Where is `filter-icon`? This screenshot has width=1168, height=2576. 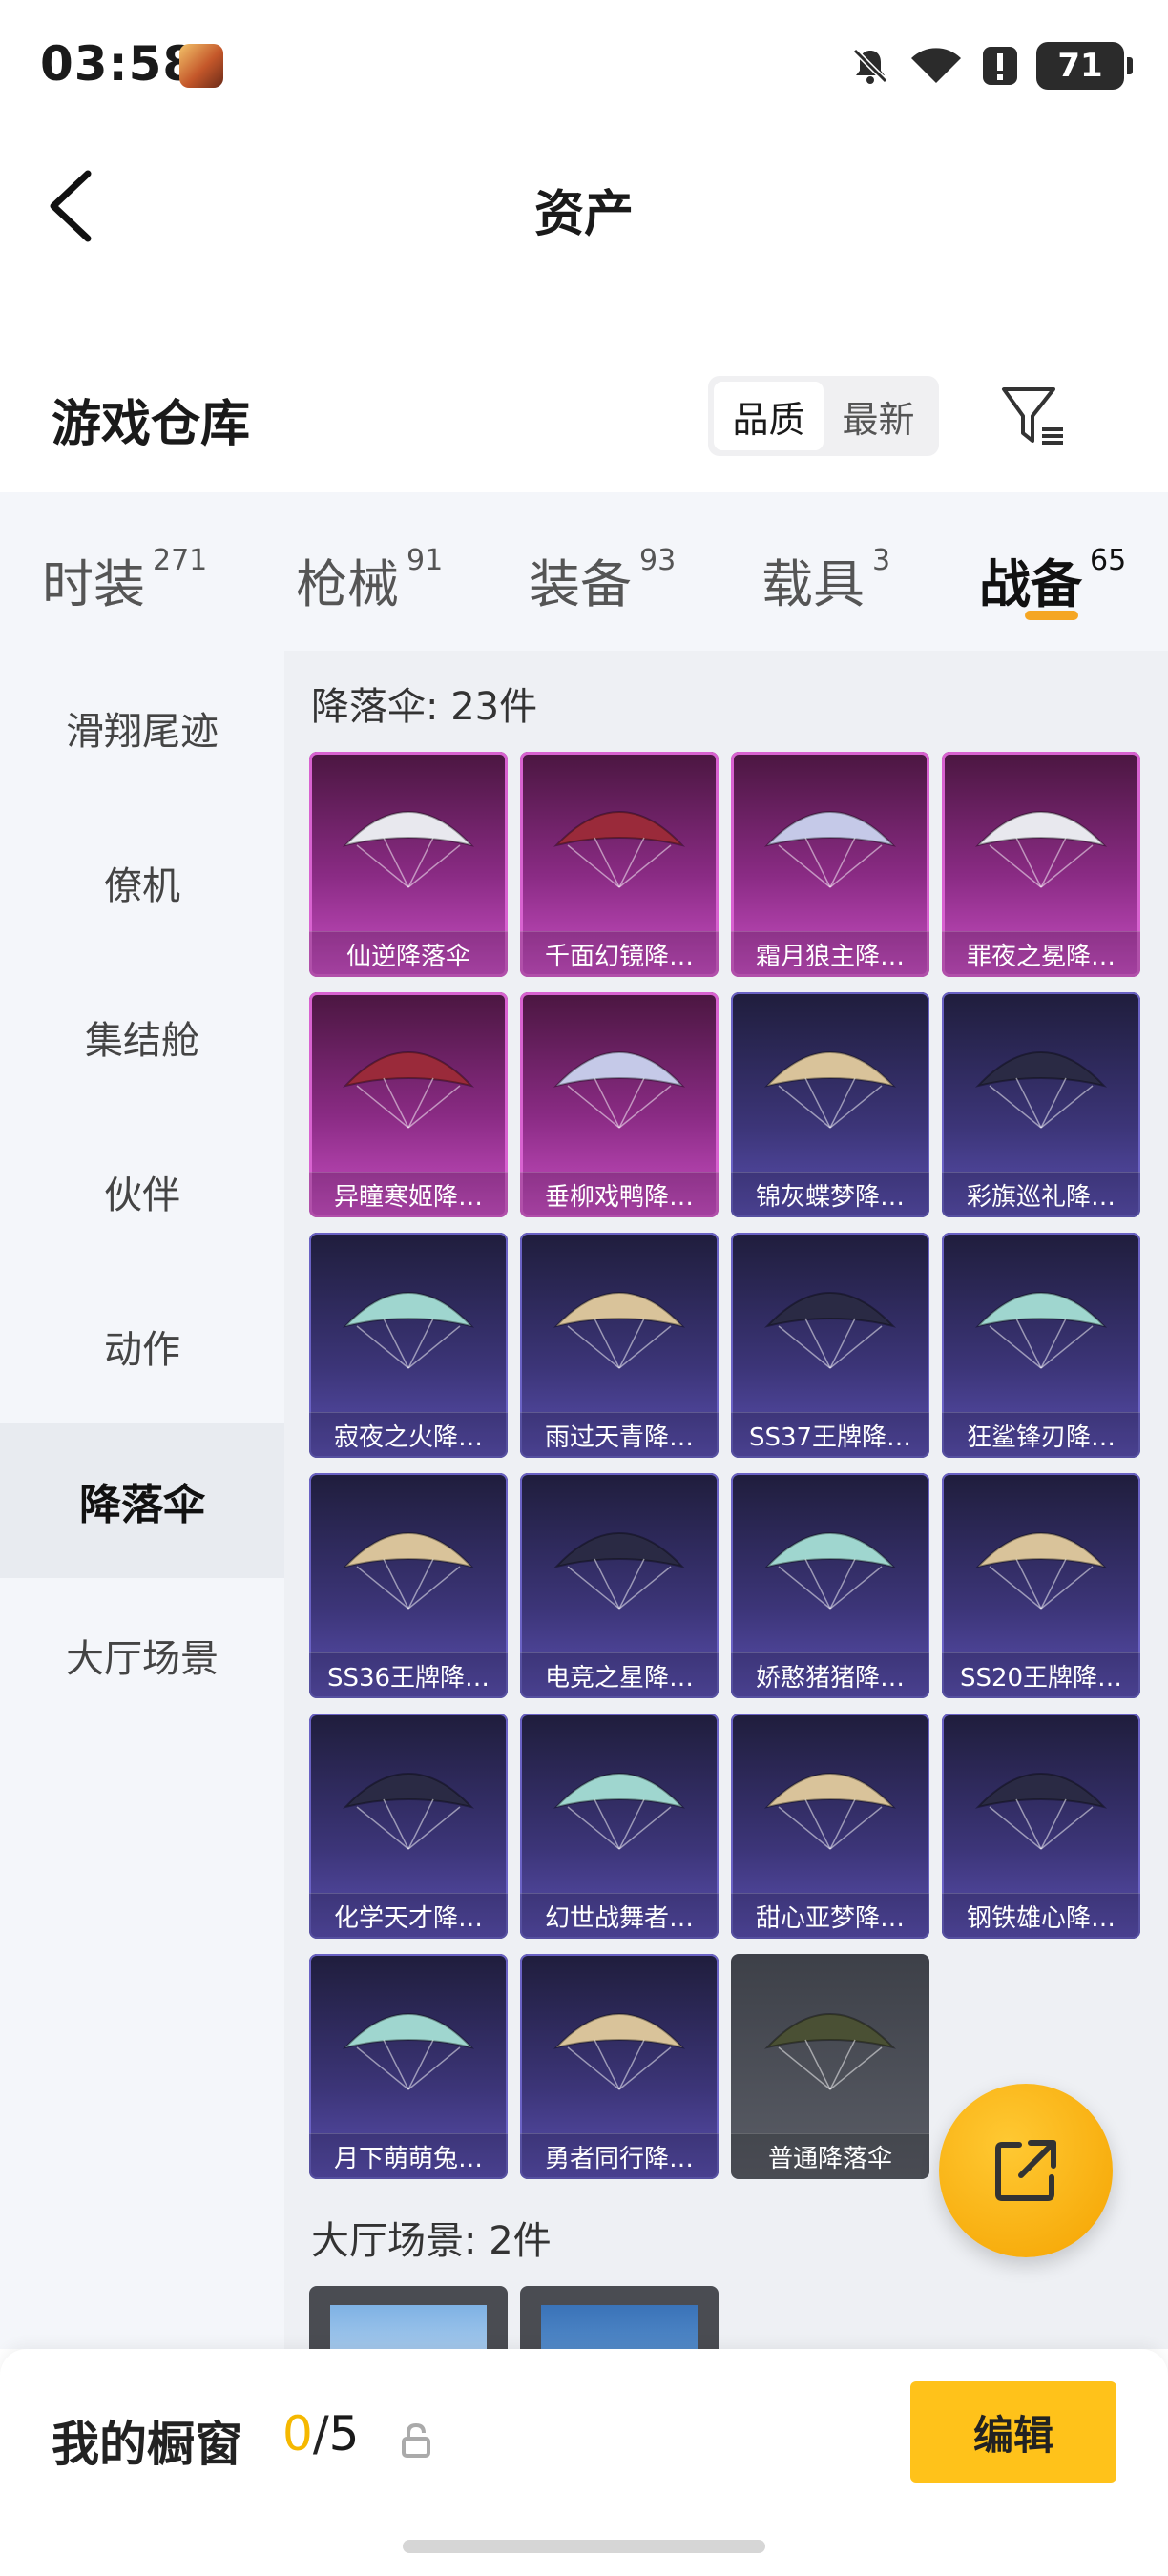 filter-icon is located at coordinates (1032, 414).